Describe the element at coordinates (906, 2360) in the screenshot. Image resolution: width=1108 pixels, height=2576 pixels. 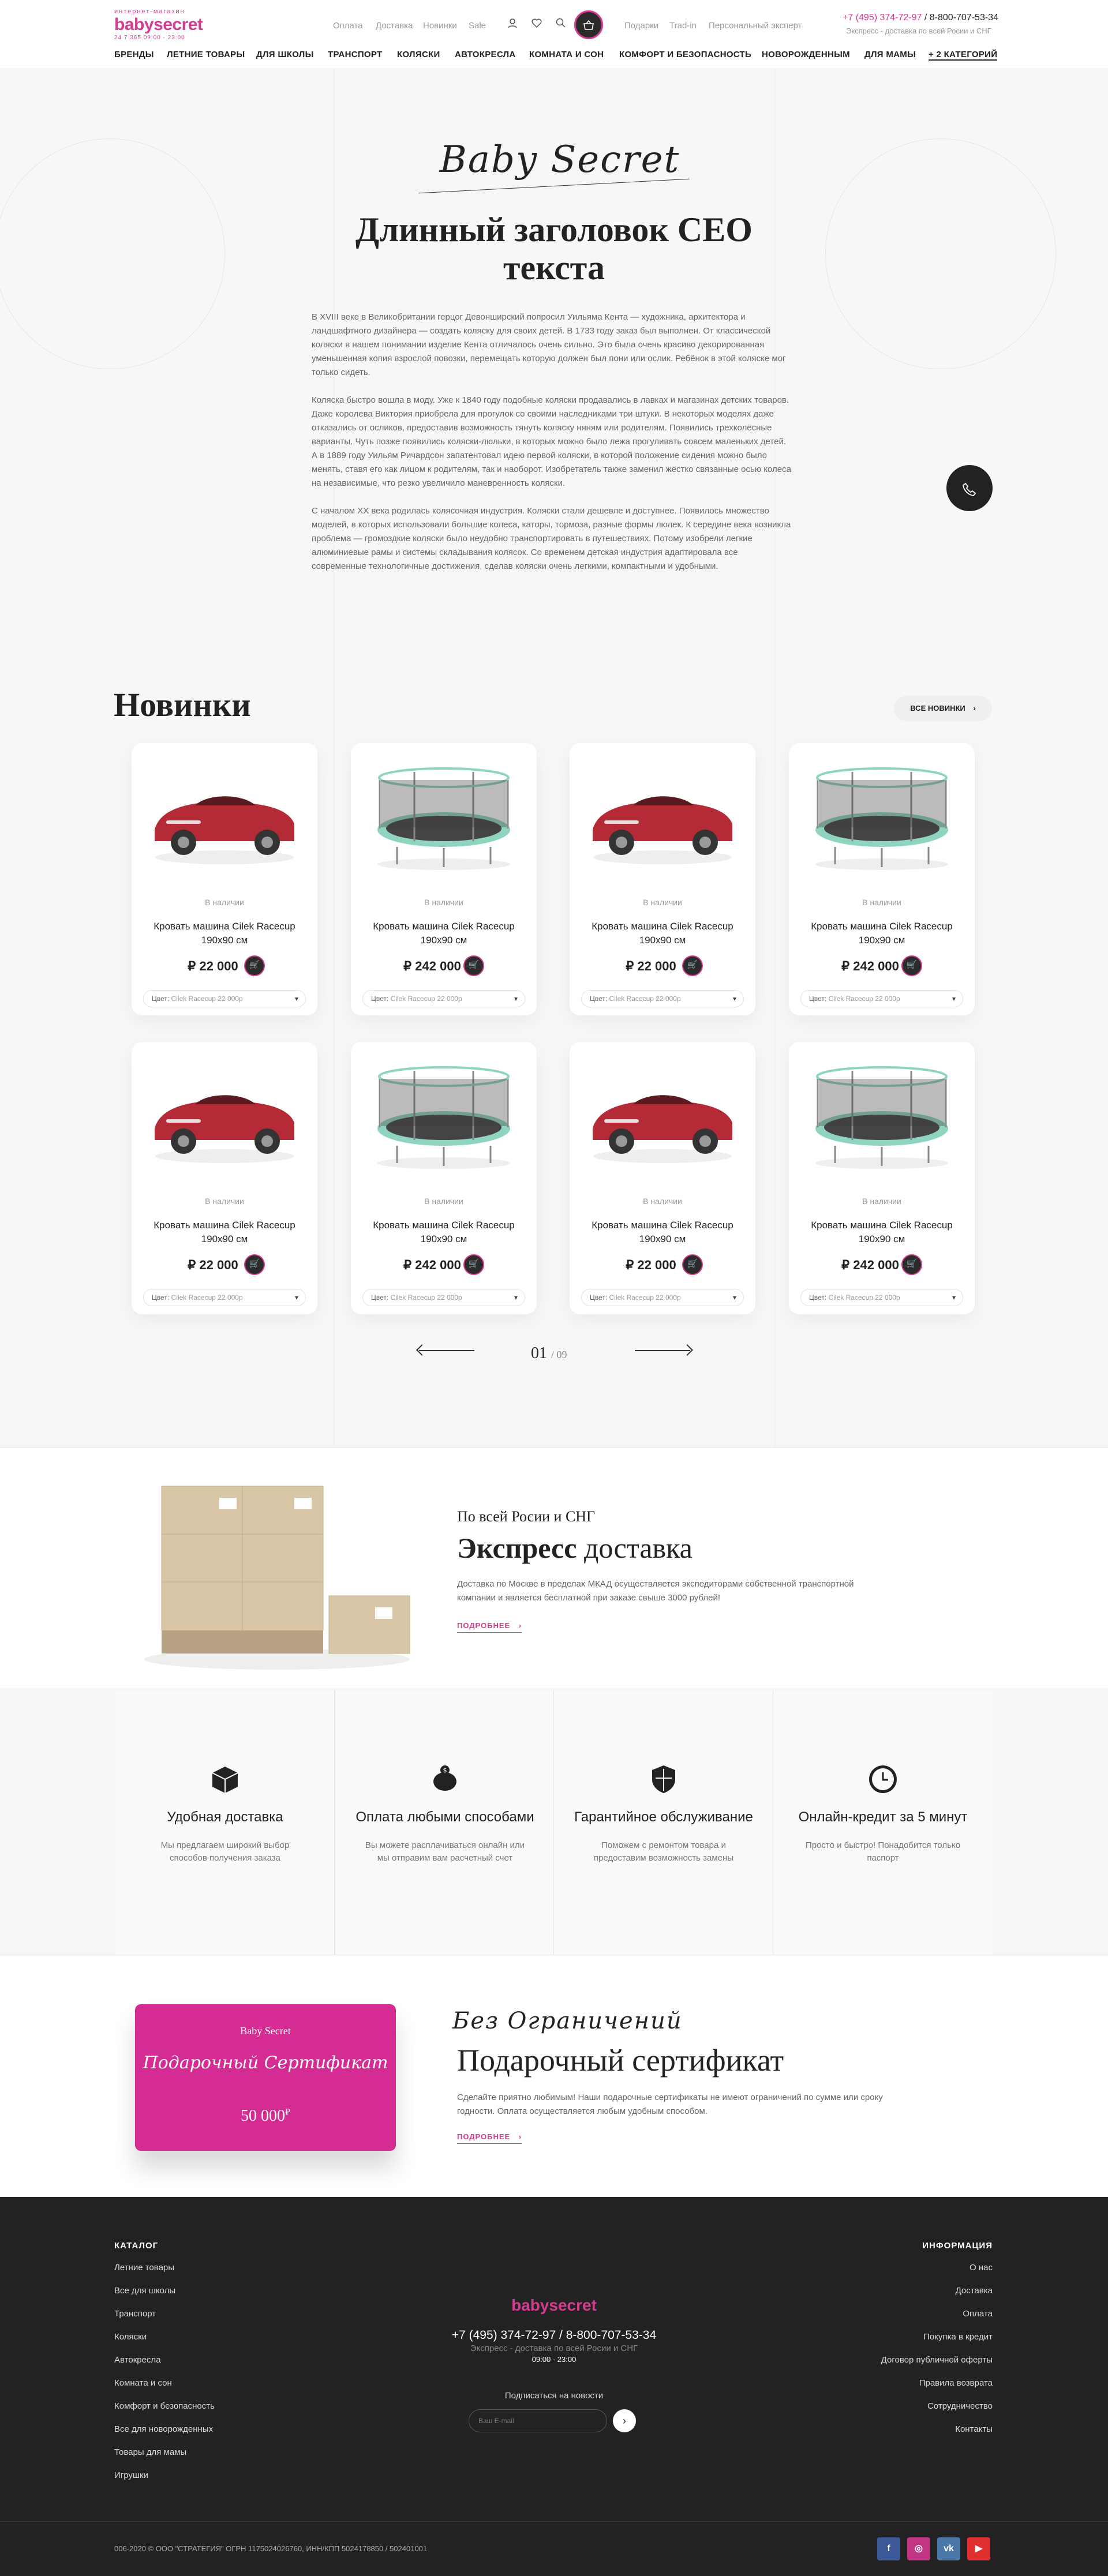
I see `footer-info-link: Договор публичной оферты` at that location.